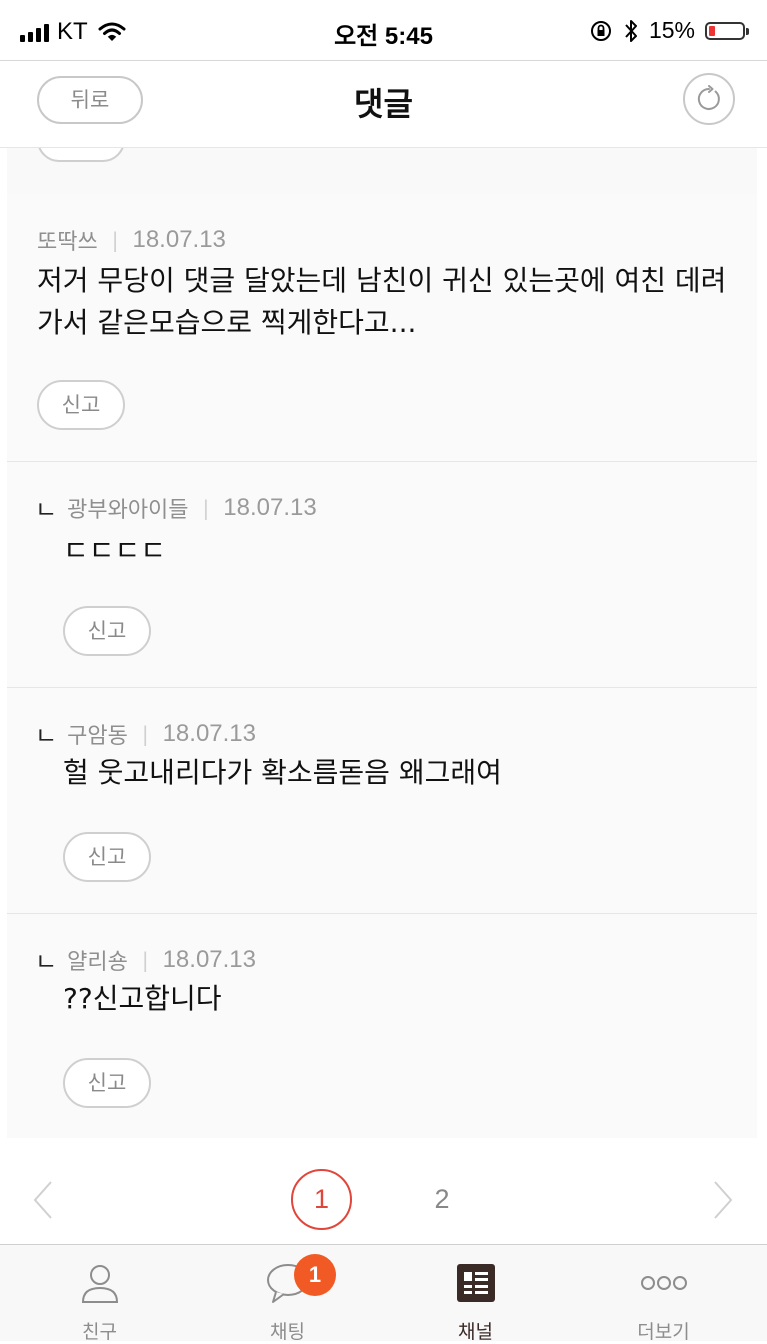 The height and width of the screenshot is (1344, 767). Describe the element at coordinates (671, 30) in the screenshot. I see `battery-percent: 15%` at that location.